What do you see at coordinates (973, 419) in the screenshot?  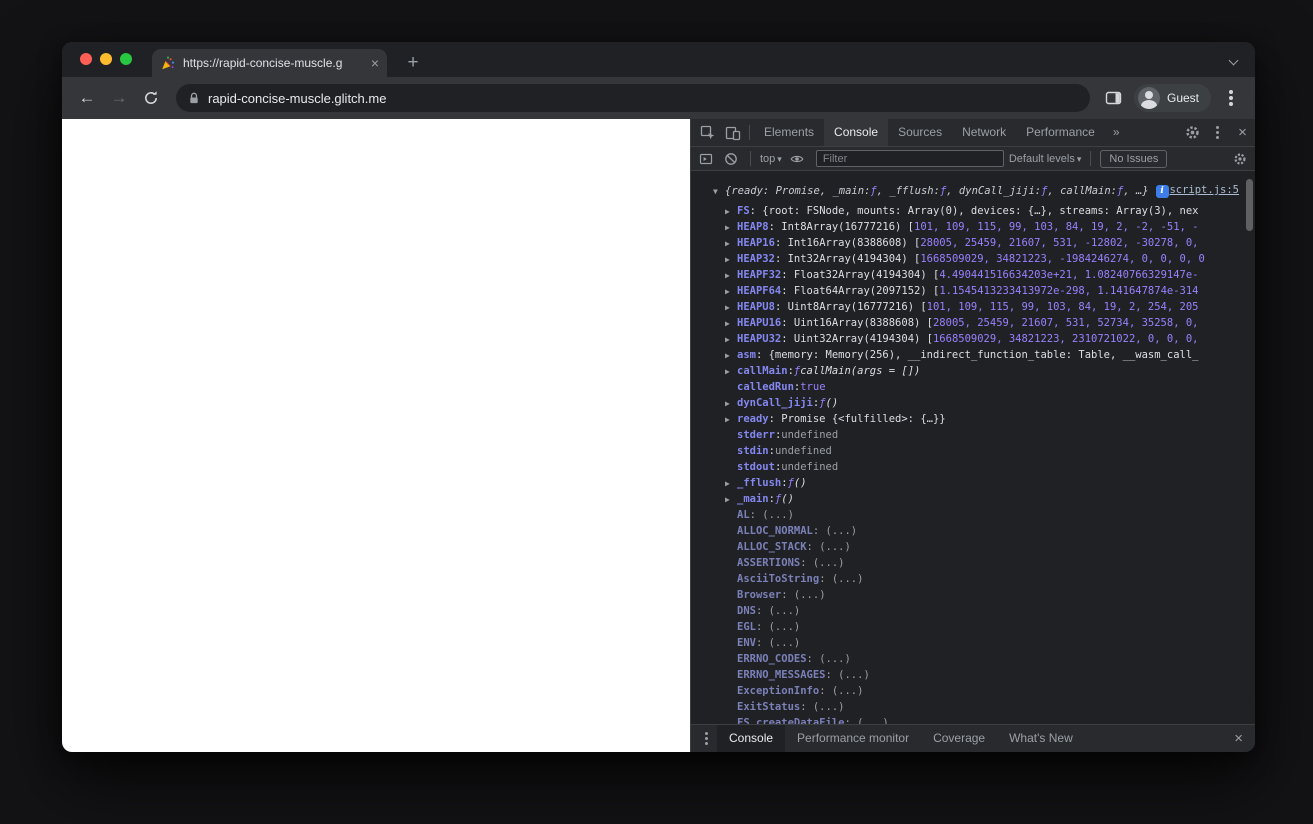 I see `console-row: ▶ ready: Promise {<fulfilled>: {…}}` at bounding box center [973, 419].